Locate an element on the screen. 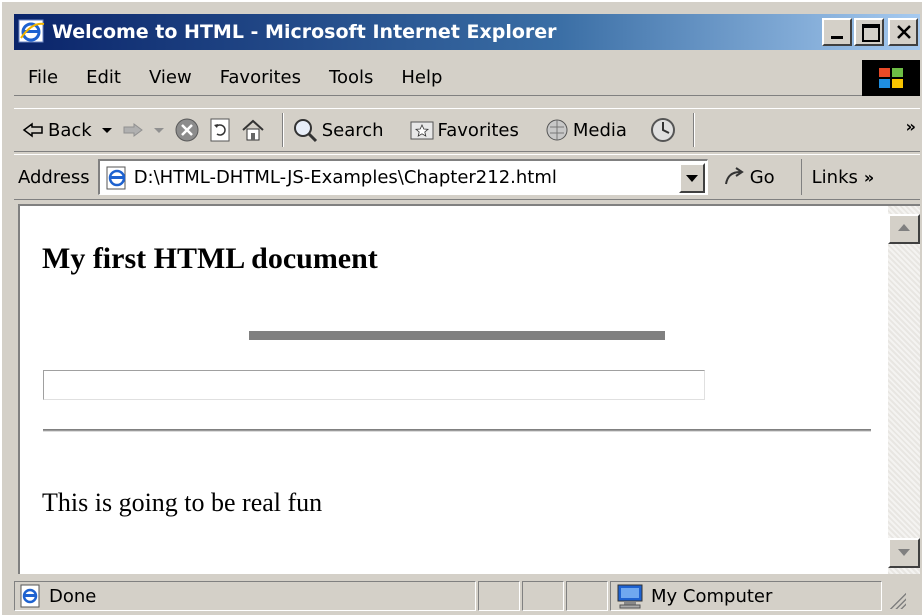 The width and height of the screenshot is (922, 615). home-icon is located at coordinates (253, 130).